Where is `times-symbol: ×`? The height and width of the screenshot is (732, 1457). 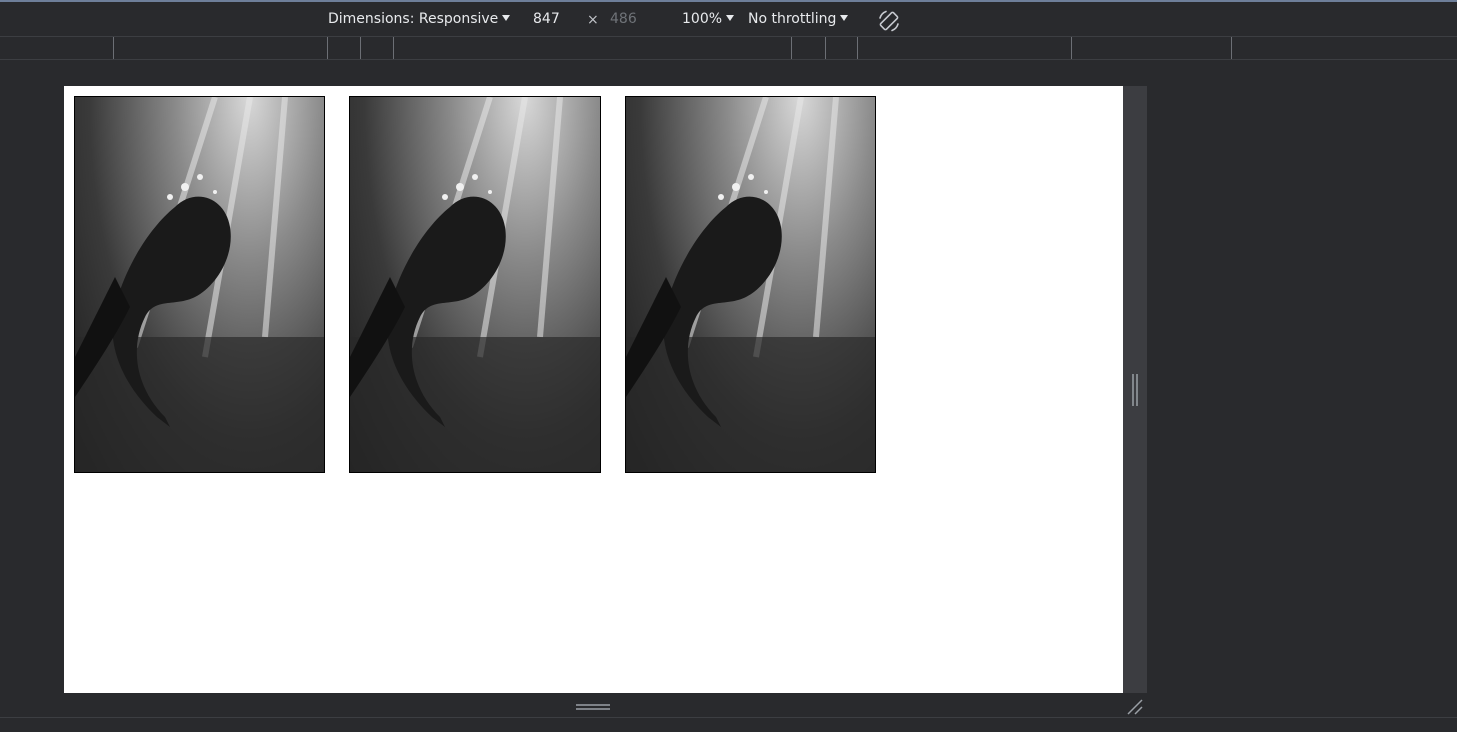 times-symbol: × is located at coordinates (593, 20).